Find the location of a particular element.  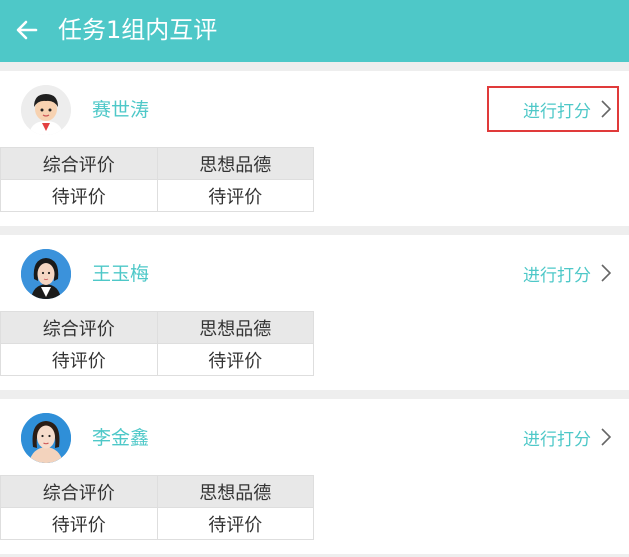

back-button is located at coordinates (27, 30).